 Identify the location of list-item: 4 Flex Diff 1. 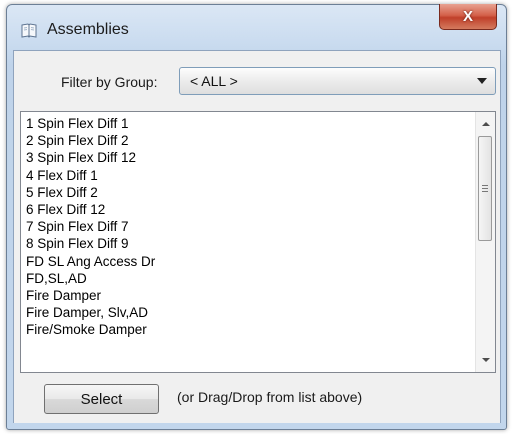
(248, 175).